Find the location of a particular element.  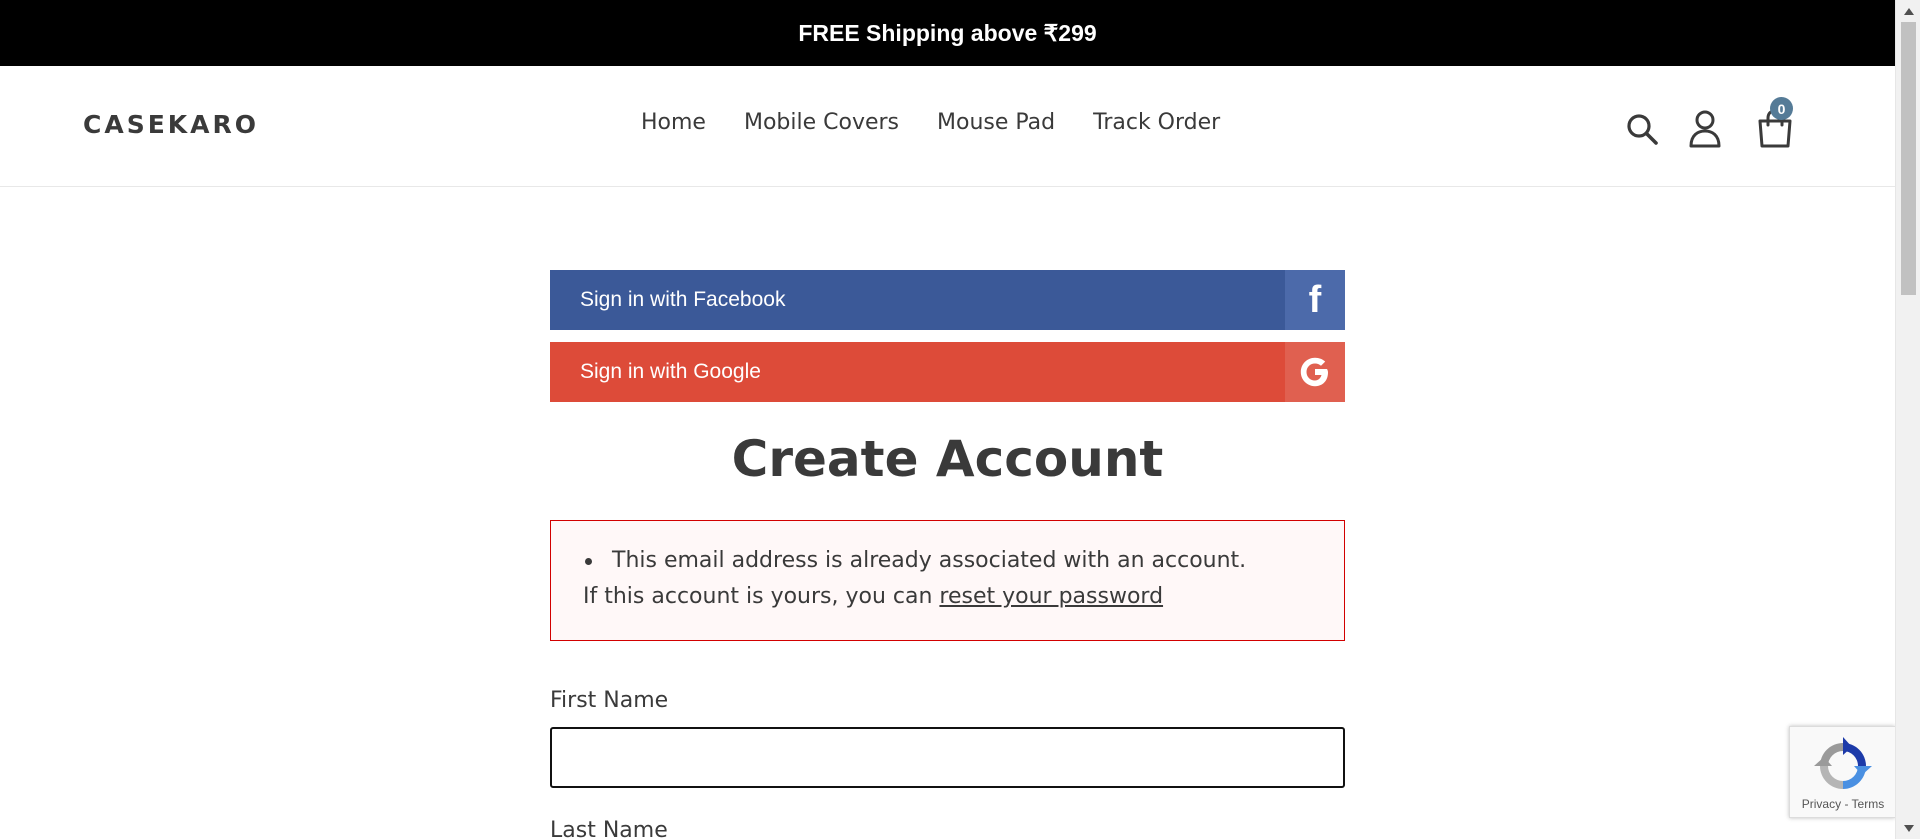

cart-count-badge: 0 is located at coordinates (1781, 108).